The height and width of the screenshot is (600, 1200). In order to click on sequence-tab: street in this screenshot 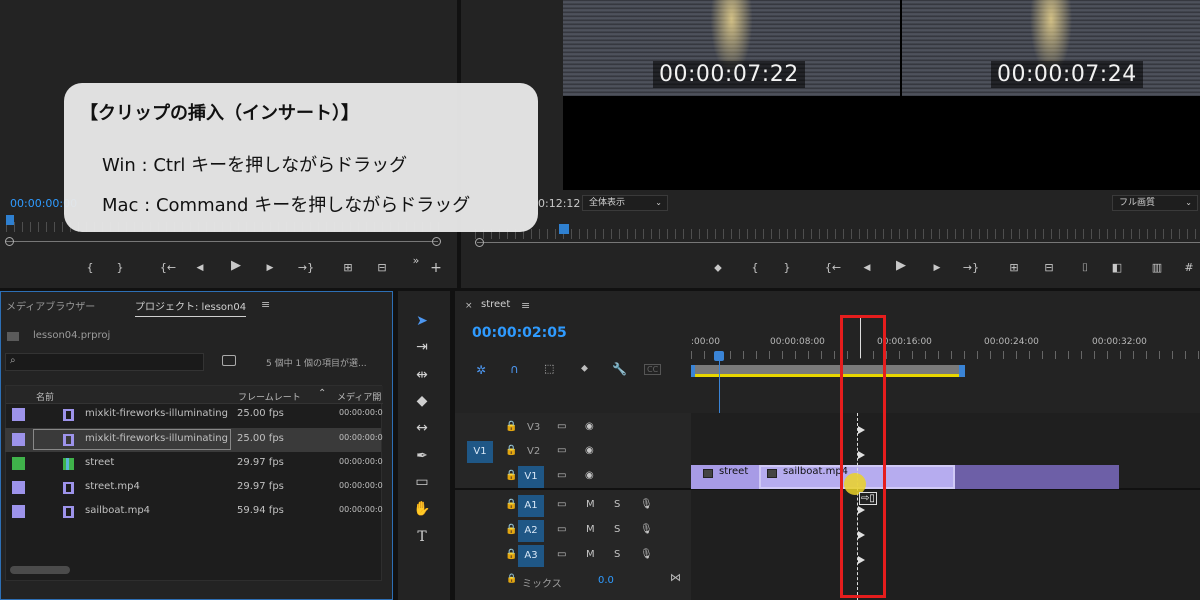, I will do `click(495, 304)`.